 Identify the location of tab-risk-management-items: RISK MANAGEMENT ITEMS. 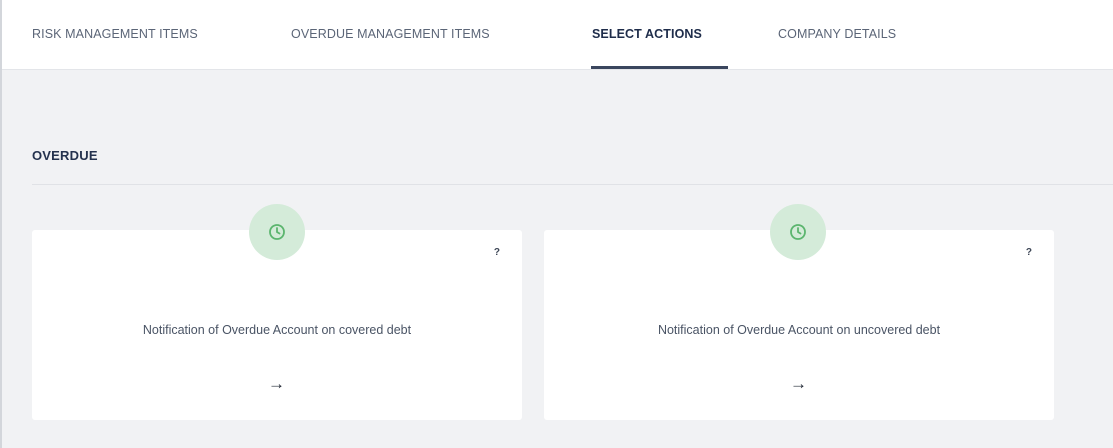
(115, 34).